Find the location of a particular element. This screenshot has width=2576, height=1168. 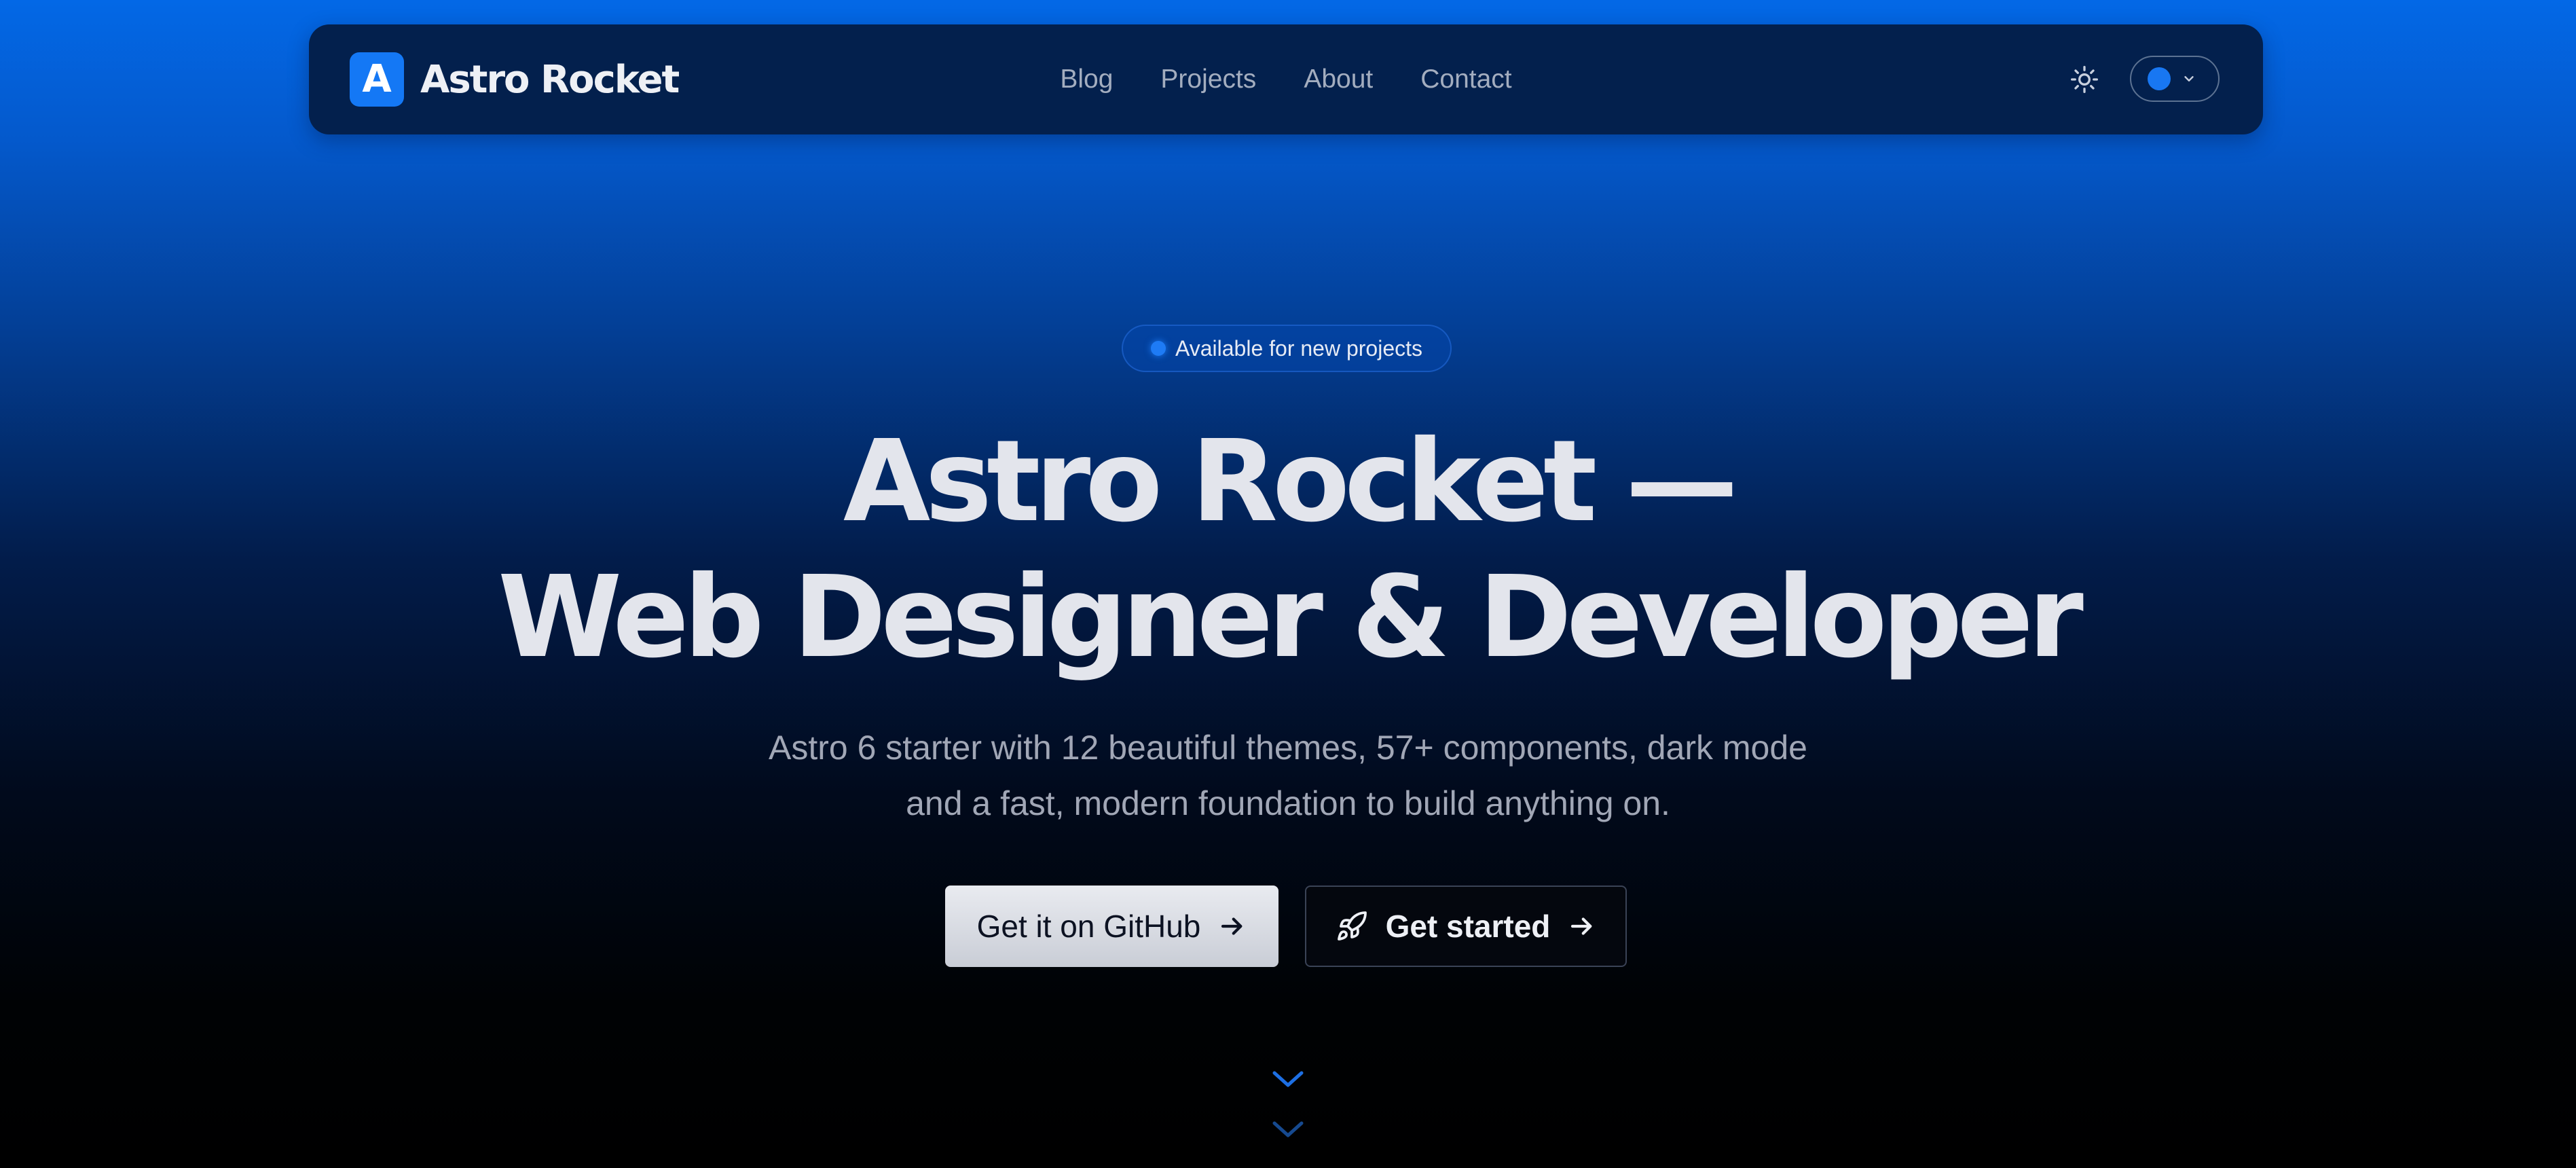

color-theme-picker is located at coordinates (2175, 79).